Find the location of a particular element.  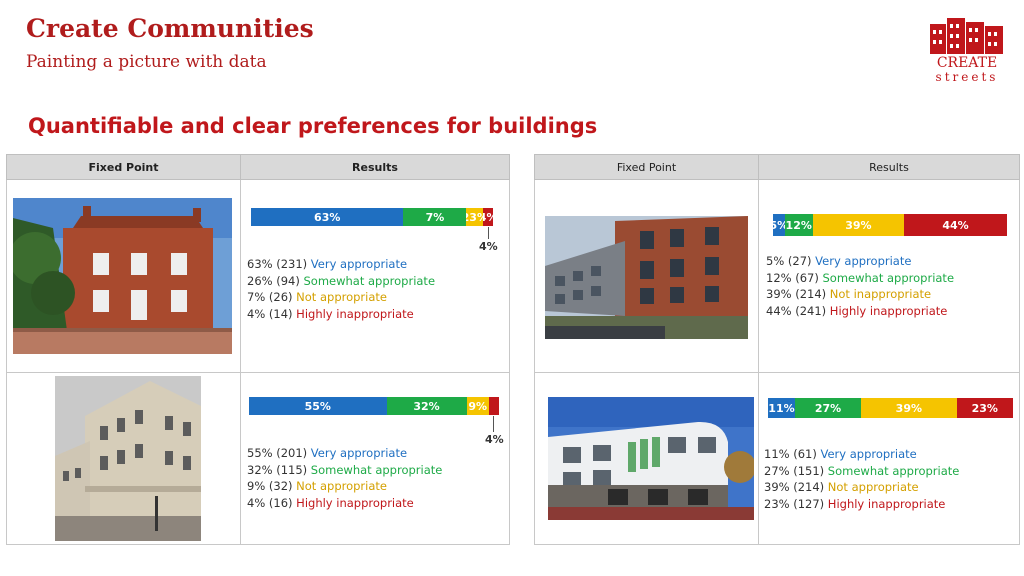

bar-segment-highly-inappropriate: 4% is located at coordinates (488, 217).